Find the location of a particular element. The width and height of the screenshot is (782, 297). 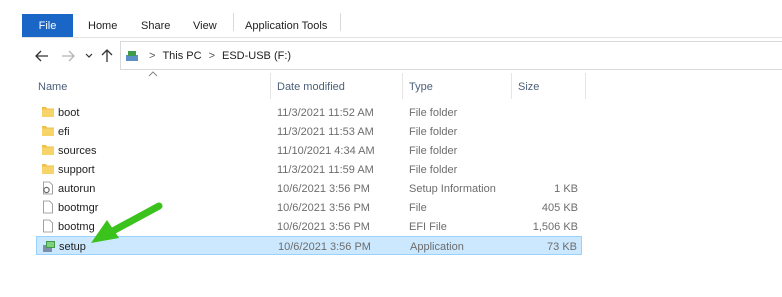

column-header-name: Name is located at coordinates (52, 87).